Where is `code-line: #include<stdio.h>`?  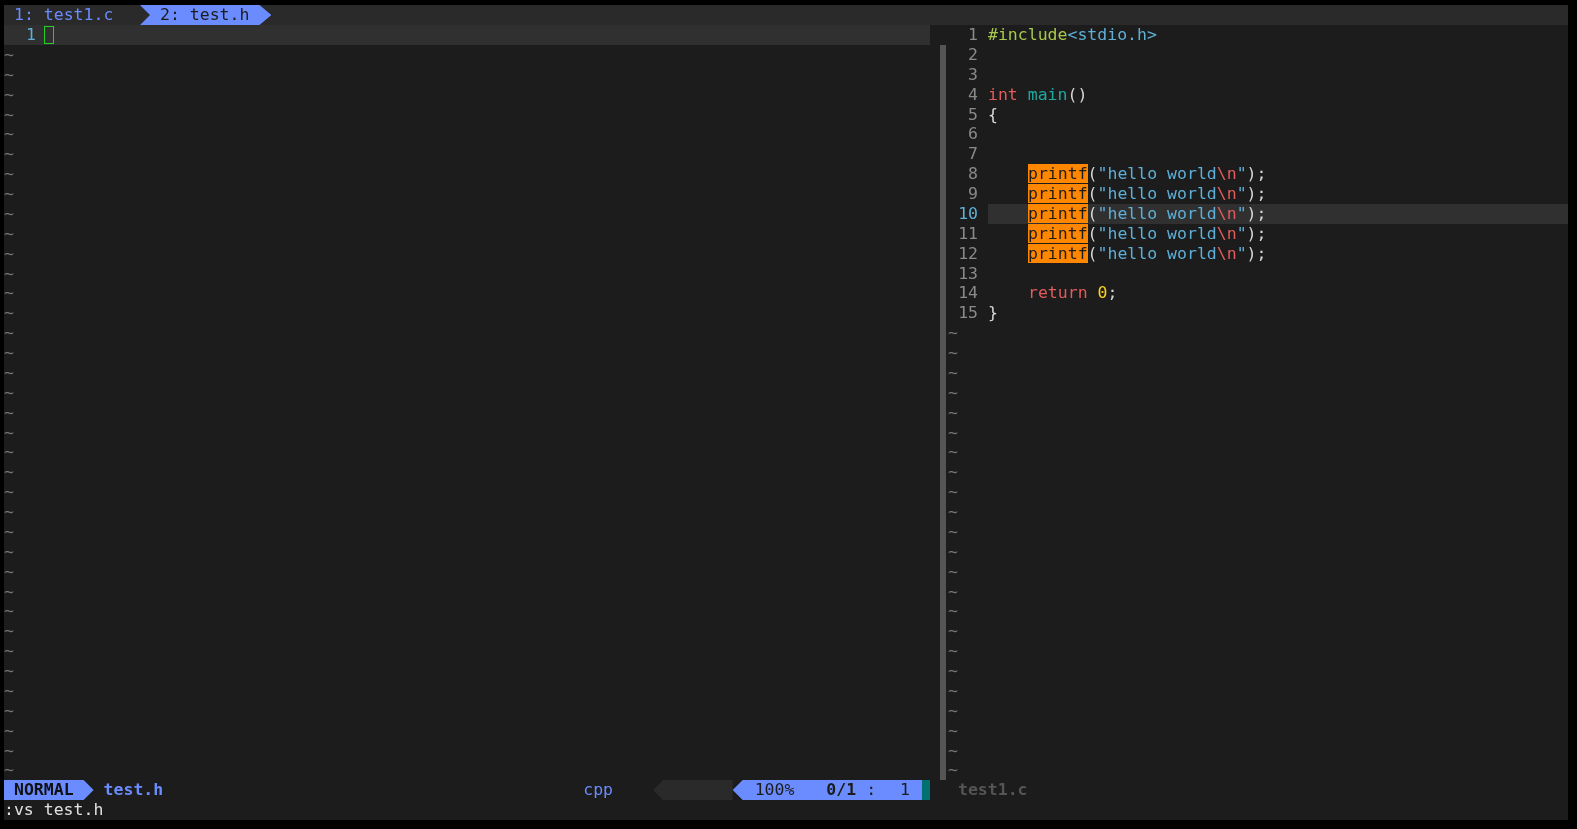 code-line: #include<stdio.h> is located at coordinates (1072, 35).